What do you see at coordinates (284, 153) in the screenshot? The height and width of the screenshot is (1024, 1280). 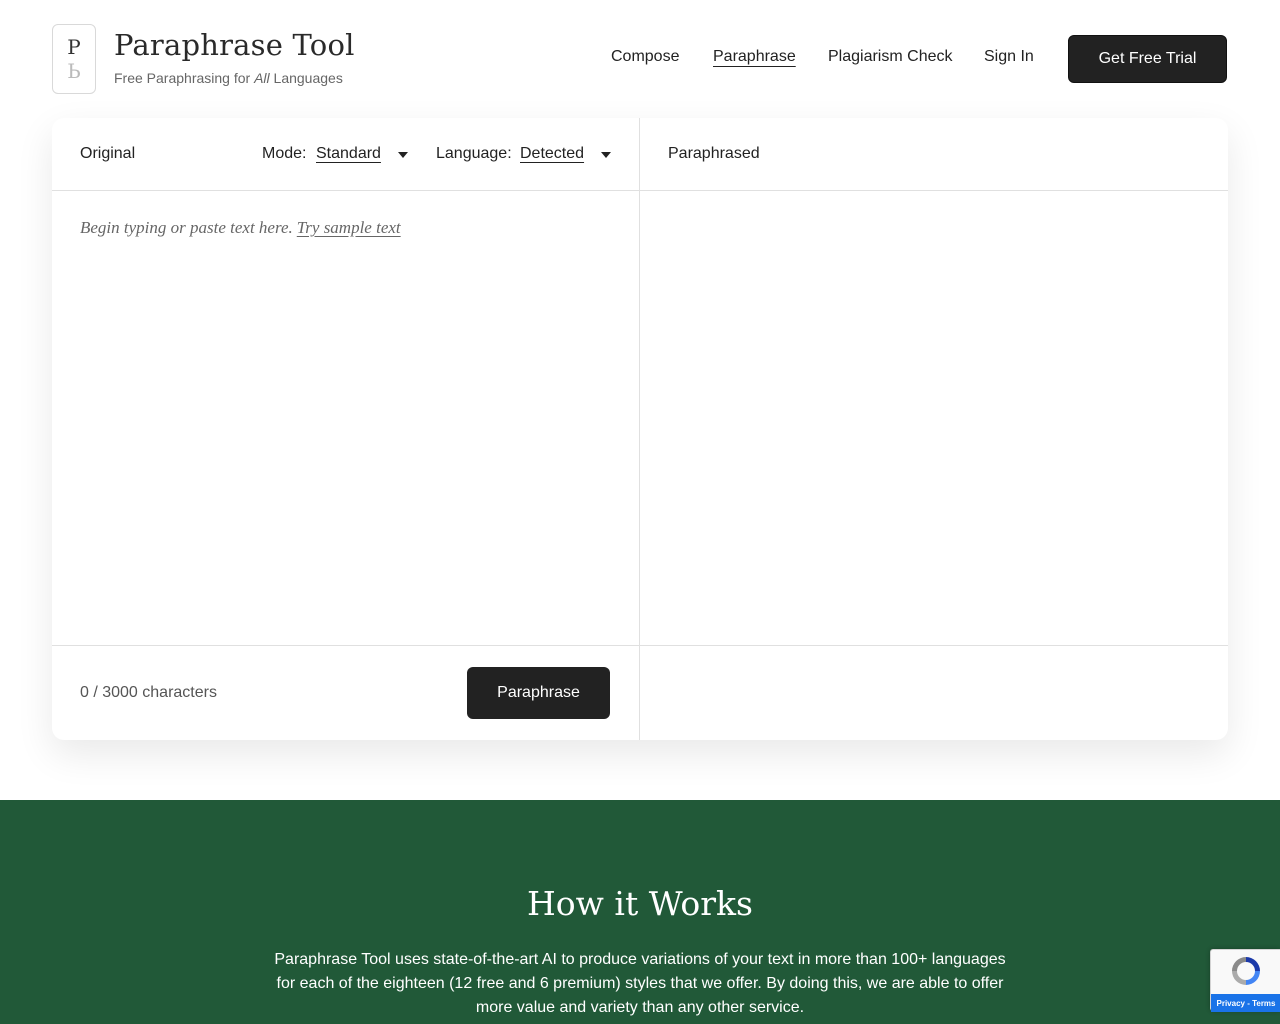 I see `mode-label: Mode:` at bounding box center [284, 153].